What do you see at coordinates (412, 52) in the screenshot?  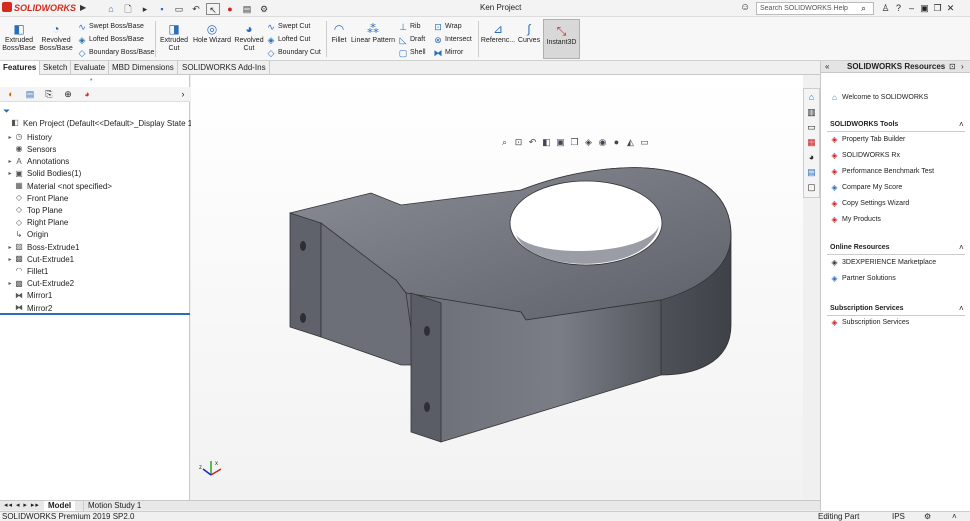 I see `shell-button: ▢ Shell` at bounding box center [412, 52].